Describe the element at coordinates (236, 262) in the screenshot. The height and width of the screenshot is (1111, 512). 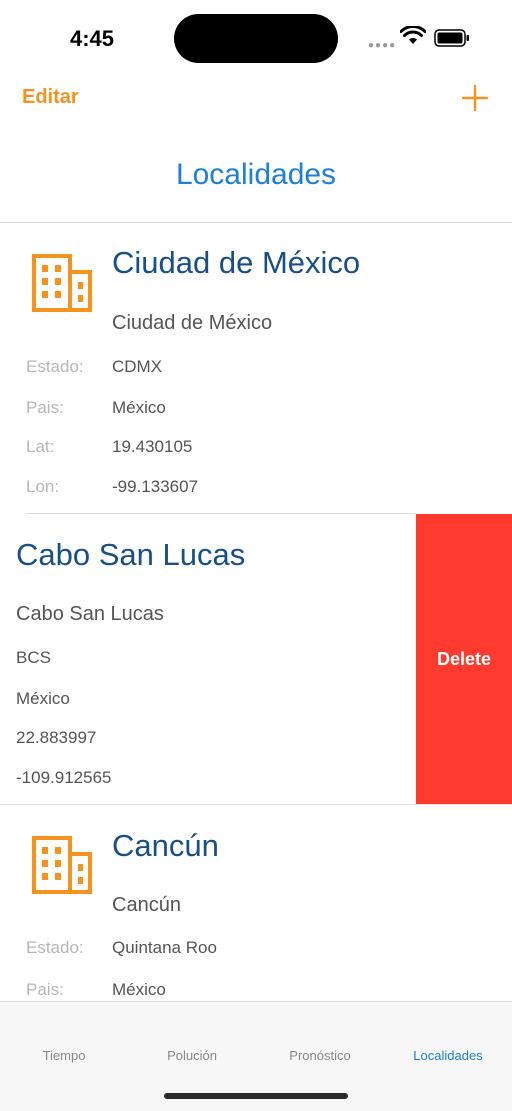
I see `location-title: Ciudad de México` at that location.